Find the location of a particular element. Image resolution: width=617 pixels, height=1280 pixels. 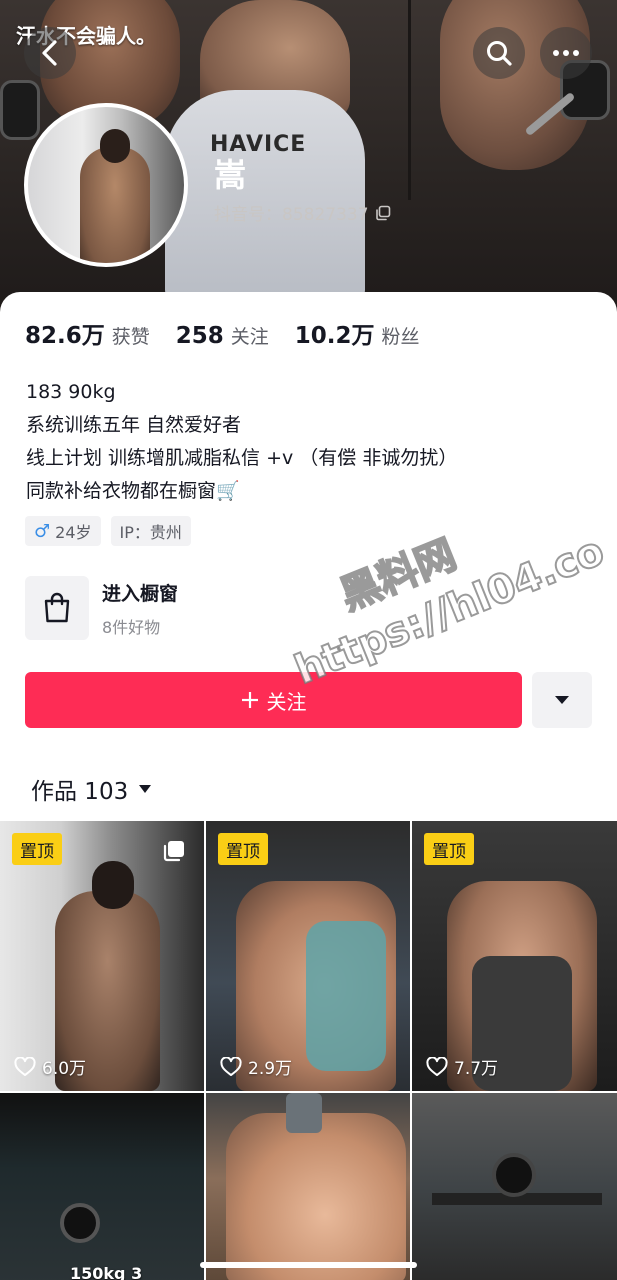

home-indicator is located at coordinates (308, 1265).